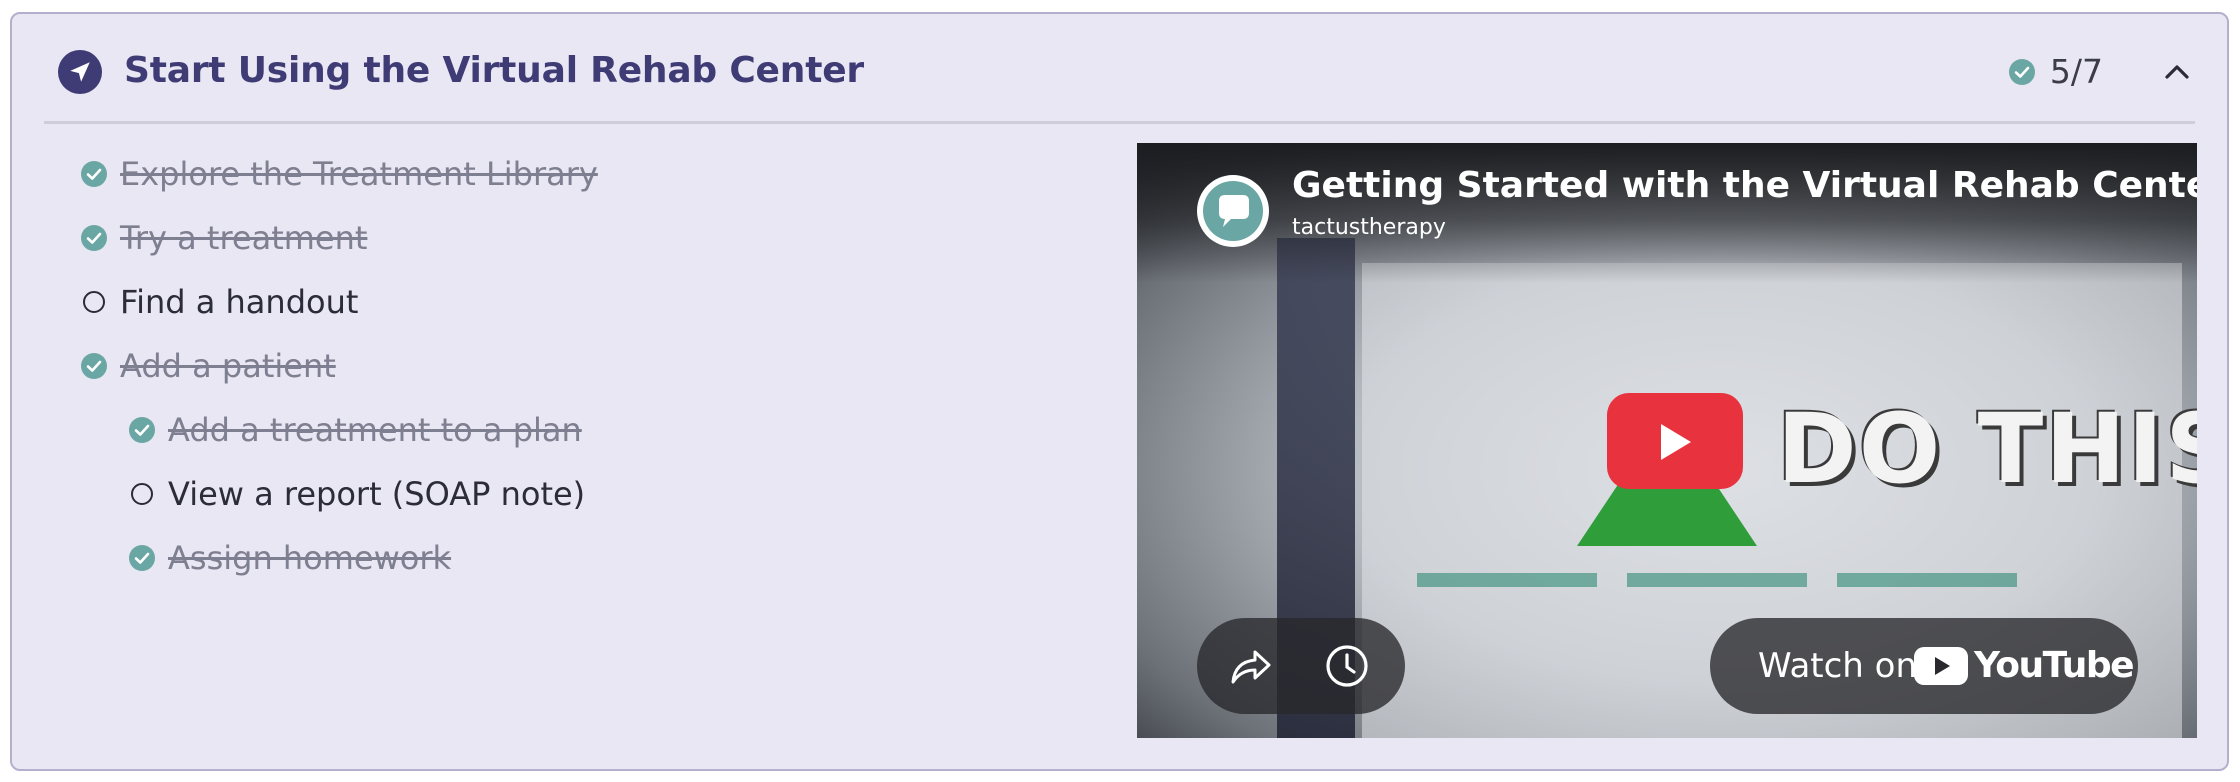 This screenshot has height=782, width=2240. I want to click on clock-icon, so click(1347, 666).